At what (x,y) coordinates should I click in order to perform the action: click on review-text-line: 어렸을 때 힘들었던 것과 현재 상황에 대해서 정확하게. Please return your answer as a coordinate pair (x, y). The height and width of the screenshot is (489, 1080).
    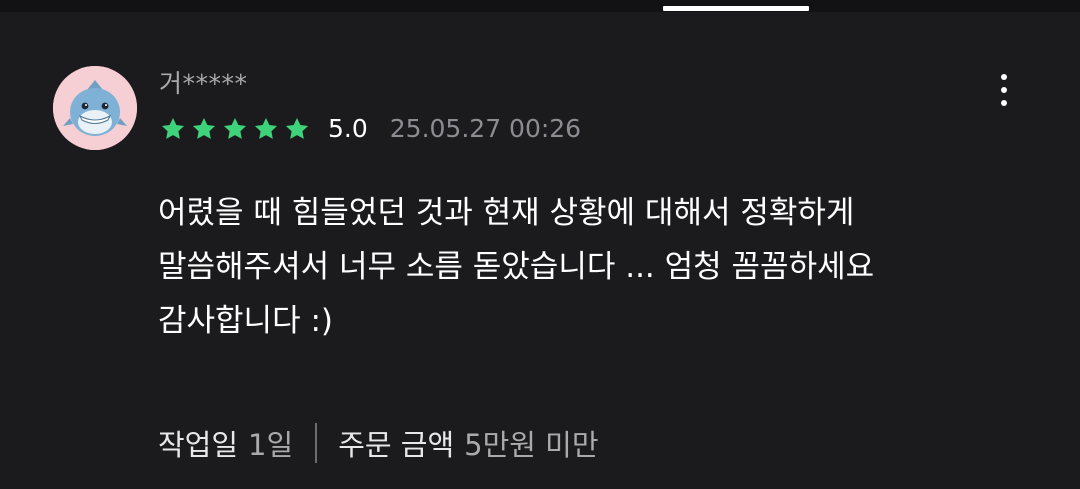
    Looking at the image, I should click on (506, 213).